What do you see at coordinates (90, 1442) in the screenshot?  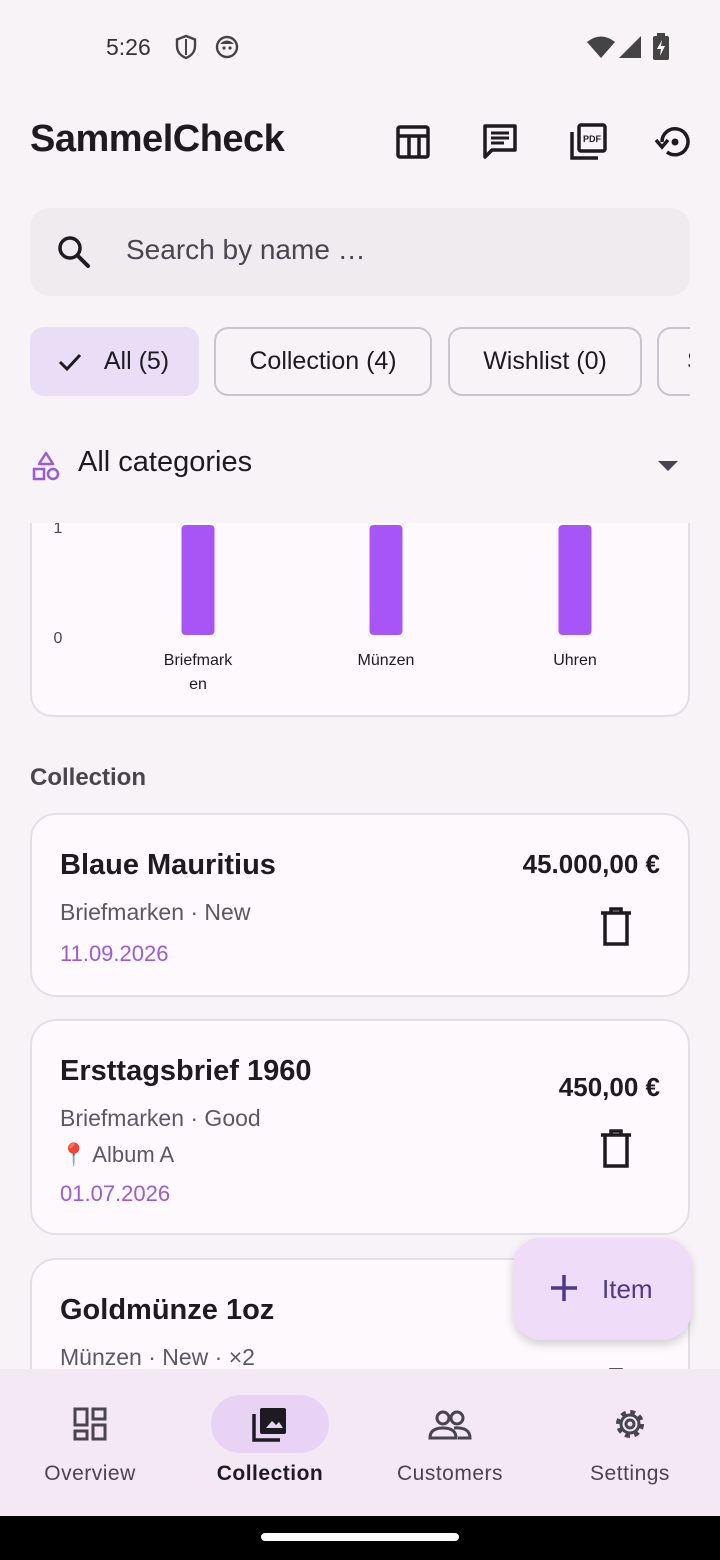 I see `nav-overview: Overview` at bounding box center [90, 1442].